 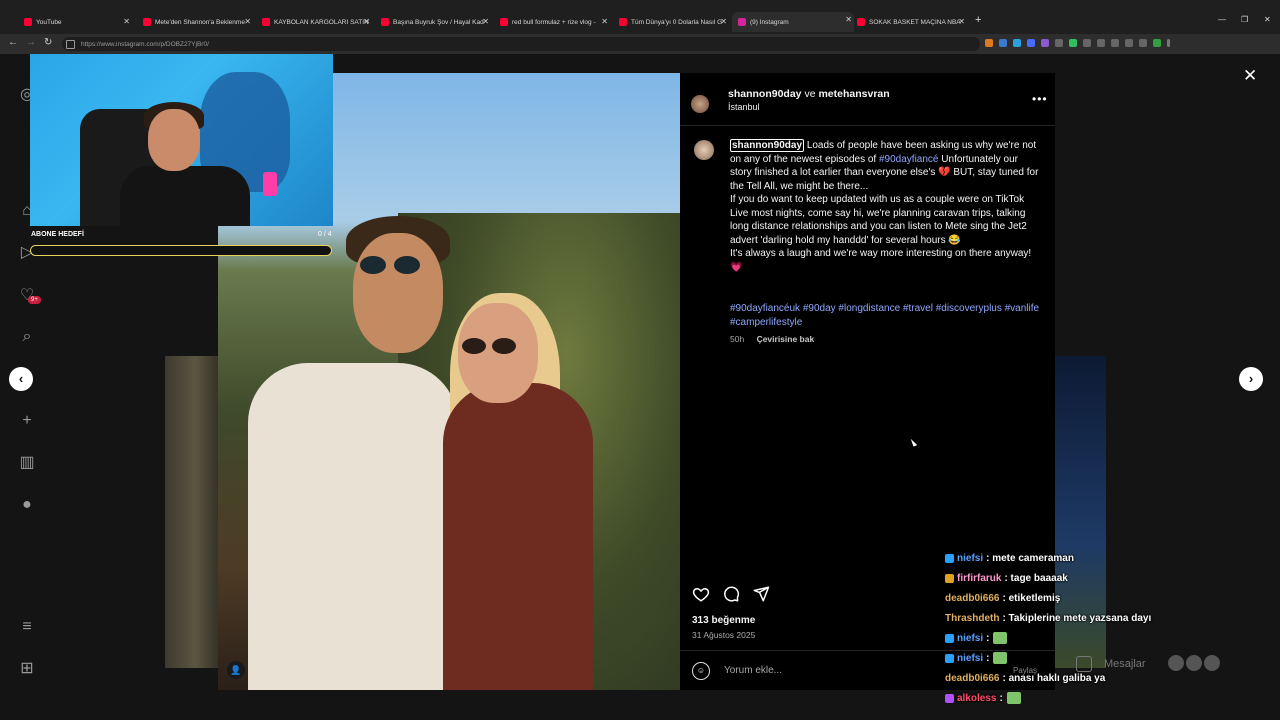 I want to click on caption-meta: 50h Çevirisine bak, so click(x=772, y=339).